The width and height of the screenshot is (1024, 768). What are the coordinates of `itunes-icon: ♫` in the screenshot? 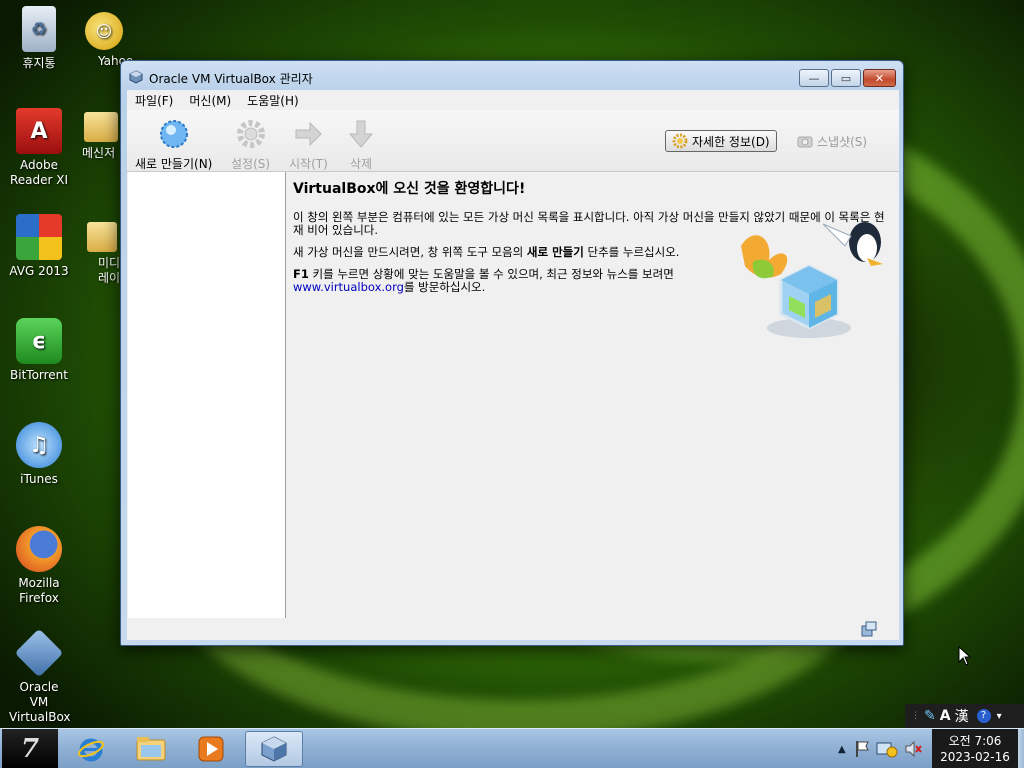 It's located at (39, 445).